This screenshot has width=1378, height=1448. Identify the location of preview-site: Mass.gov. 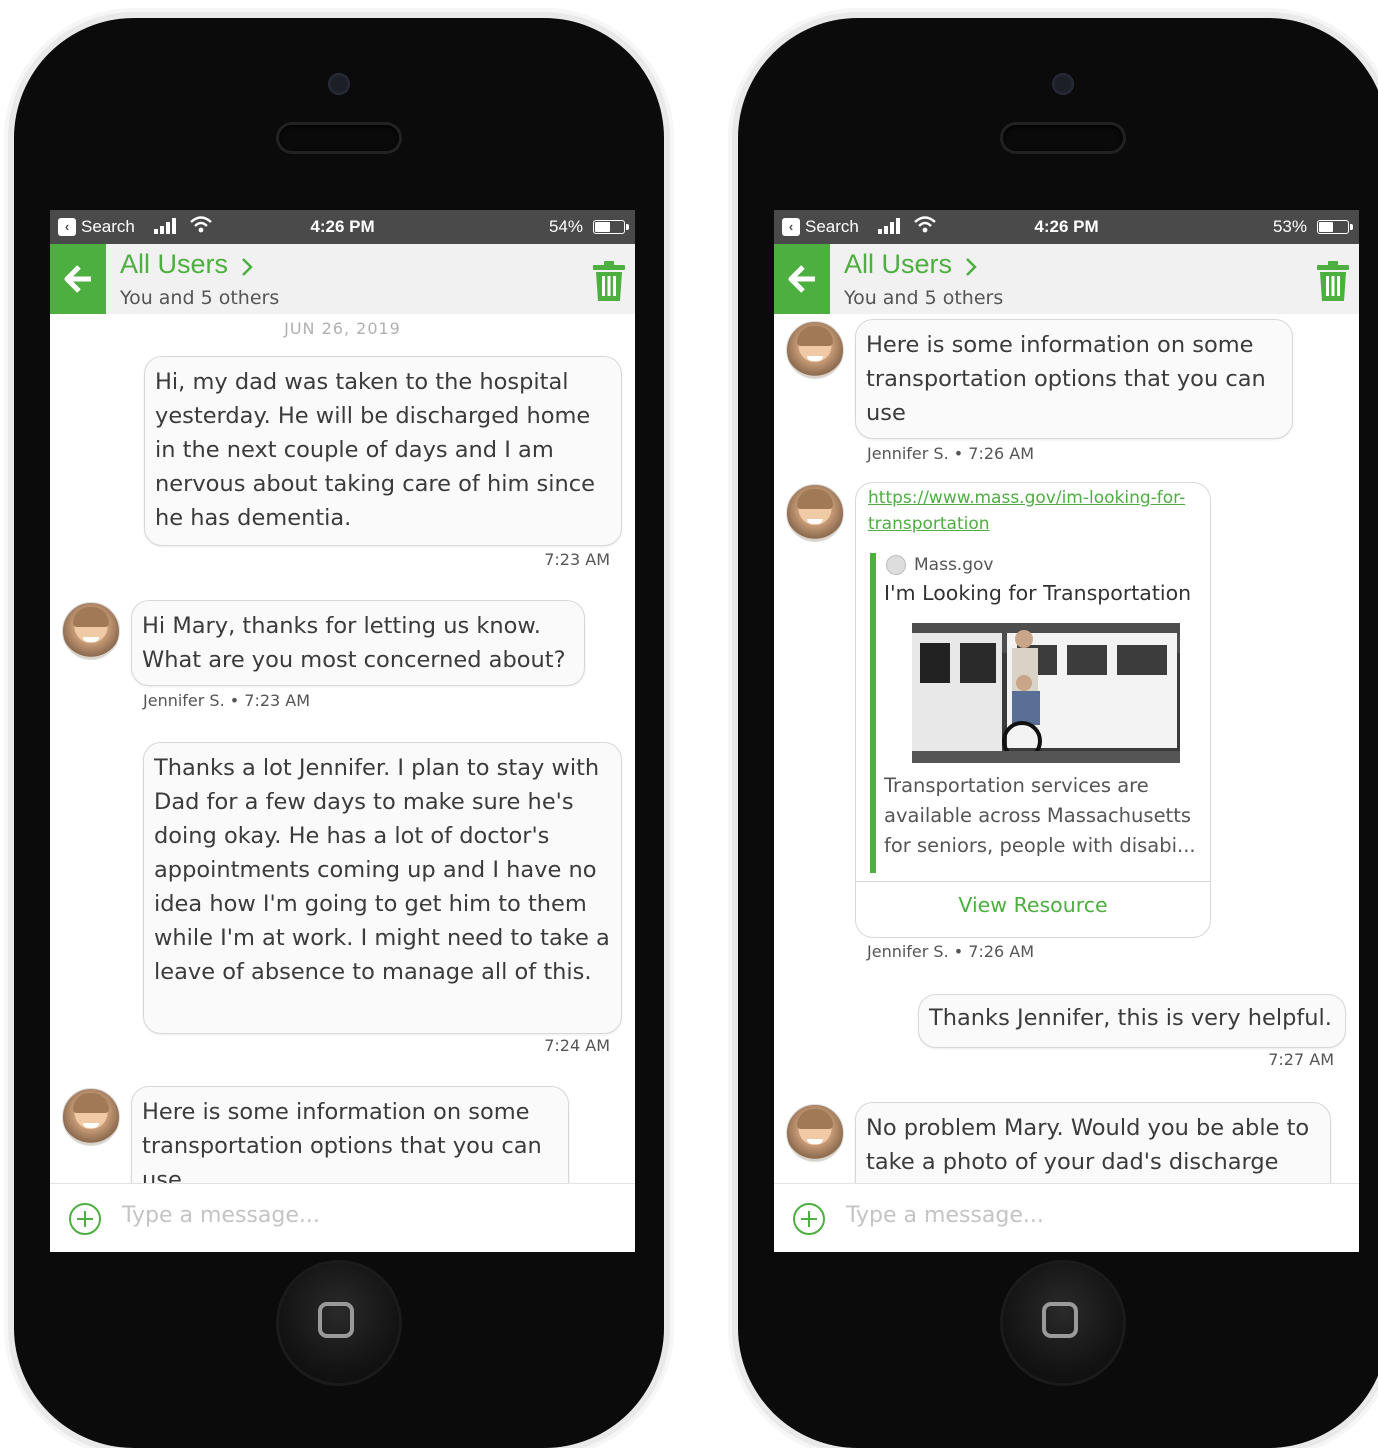
(954, 565).